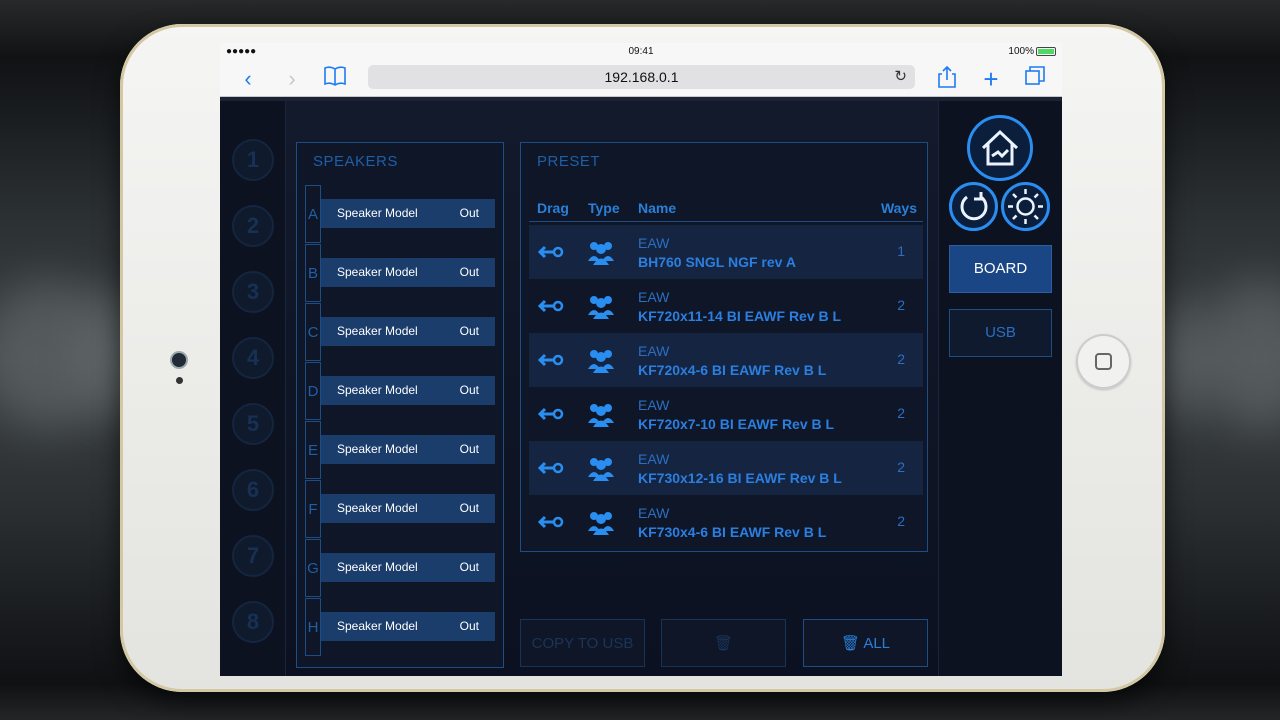 The image size is (1280, 720). Describe the element at coordinates (991, 79) in the screenshot. I see `new-tab-icon: +` at that location.